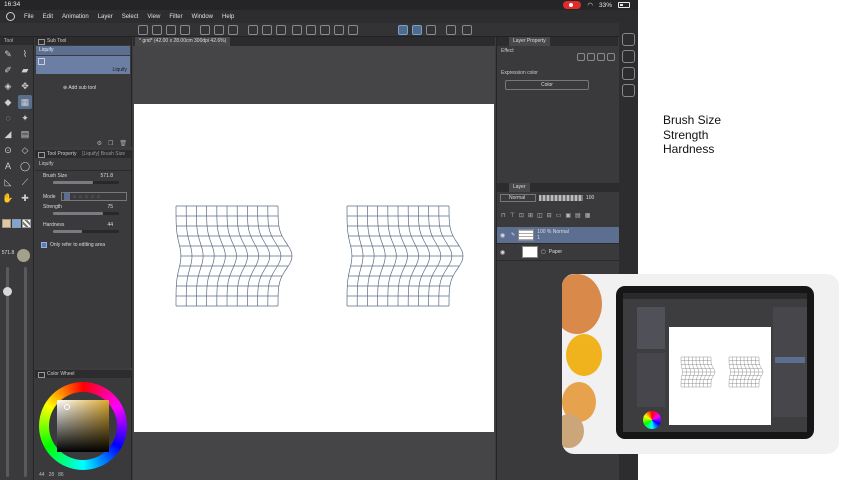 Image resolution: width=854 pixels, height=480 pixels. I want to click on layer-property-tab: Layer Property, so click(529, 41).